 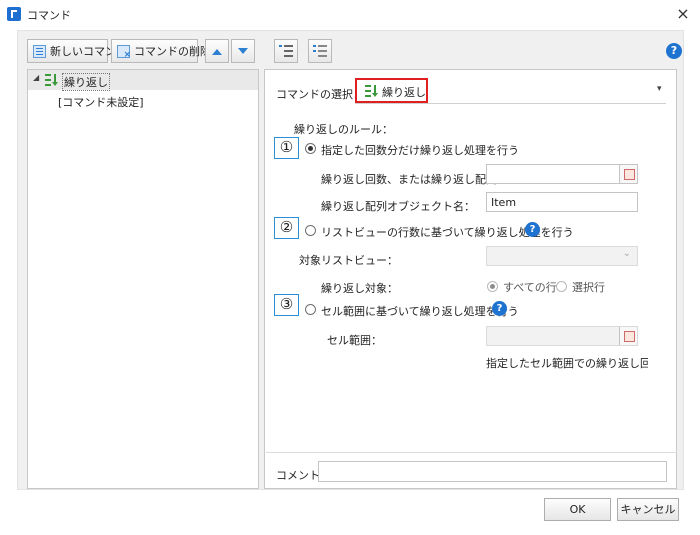 I want to click on command-select-label: コマンドの選択：, so click(x=320, y=94).